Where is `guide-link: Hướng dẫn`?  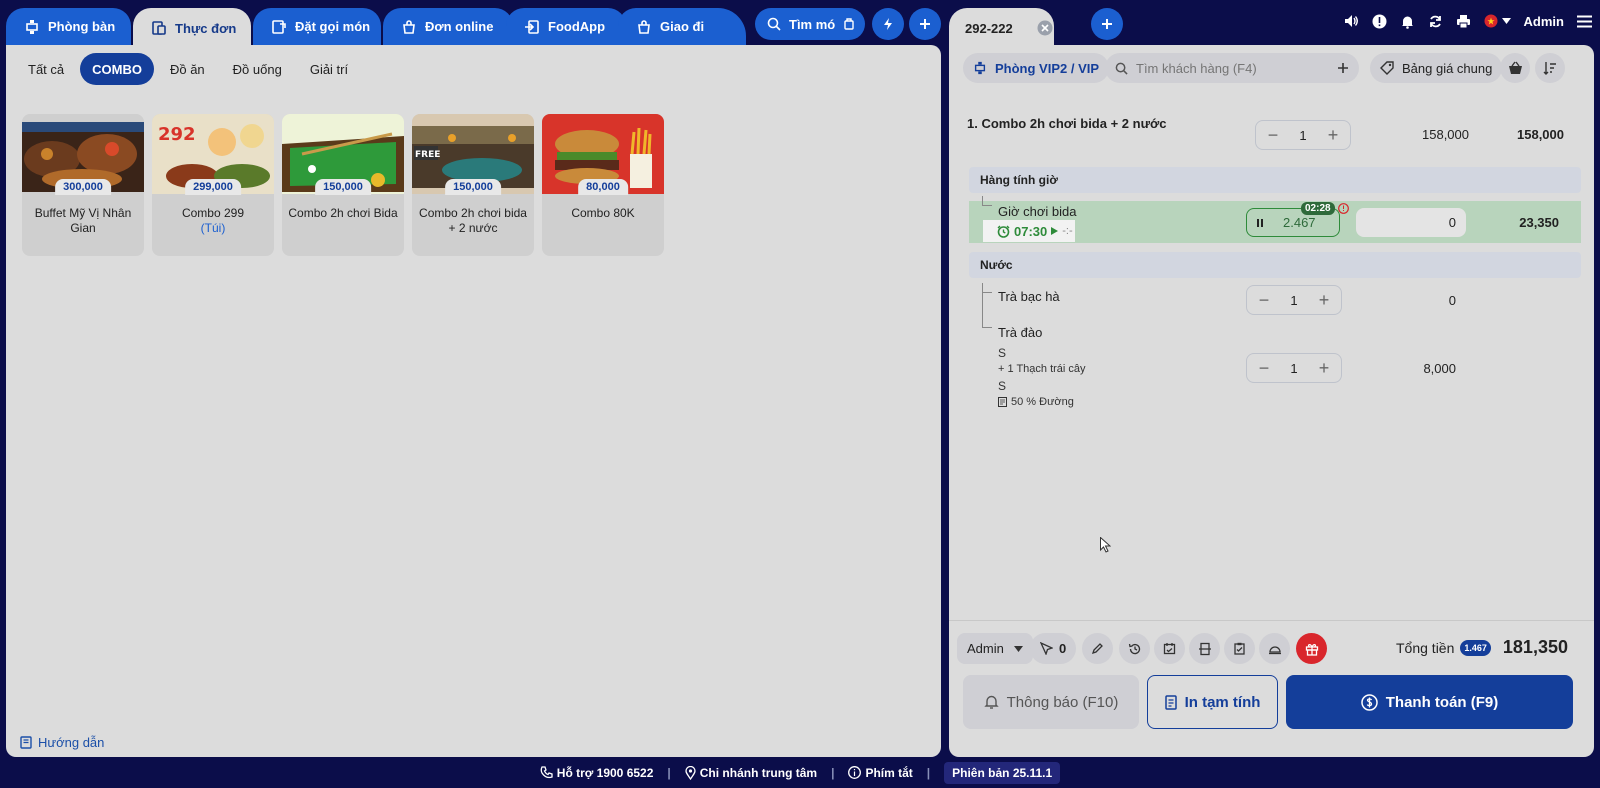
guide-link: Hướng dẫn is located at coordinates (62, 742).